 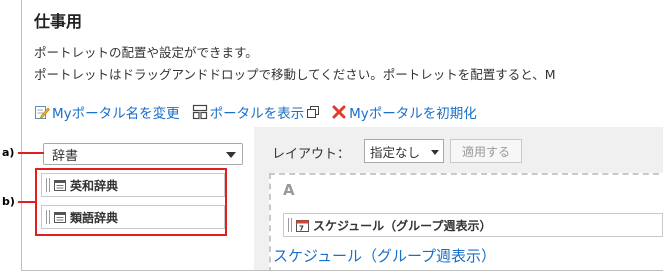 I want to click on action-bar: Myポータル名を変更 ポータルを表示 Myポータルを初期化, so click(x=255, y=112).